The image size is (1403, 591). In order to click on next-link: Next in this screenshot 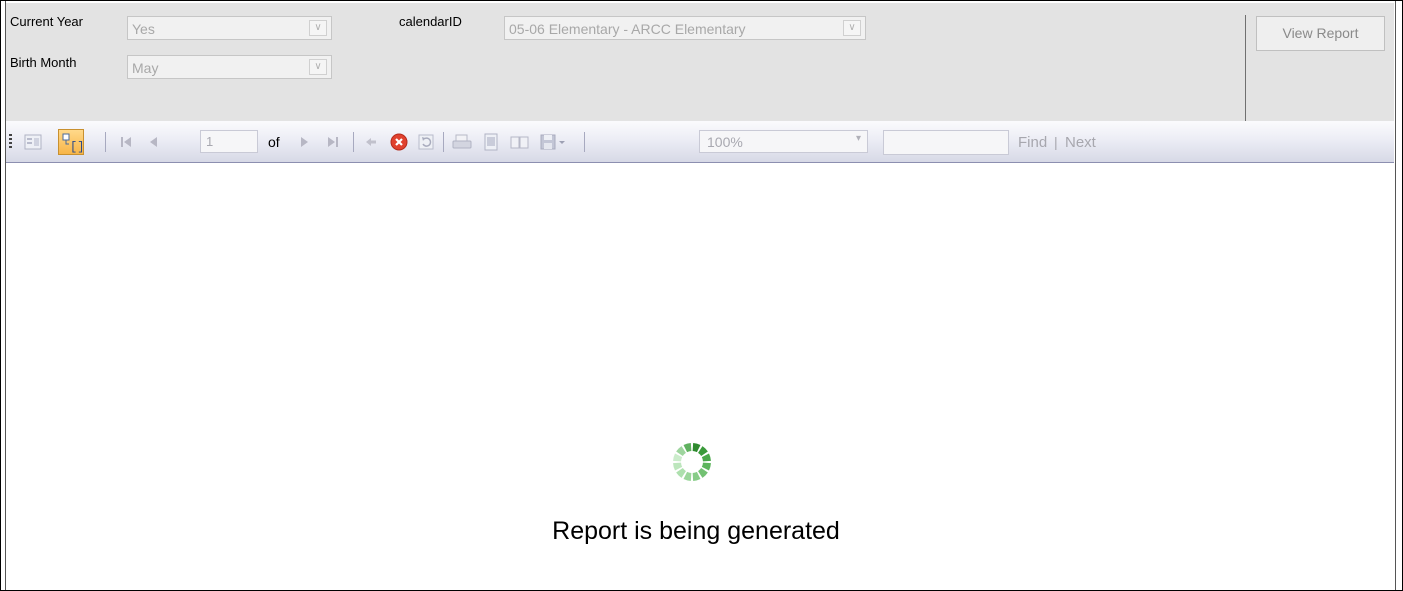, I will do `click(1080, 142)`.